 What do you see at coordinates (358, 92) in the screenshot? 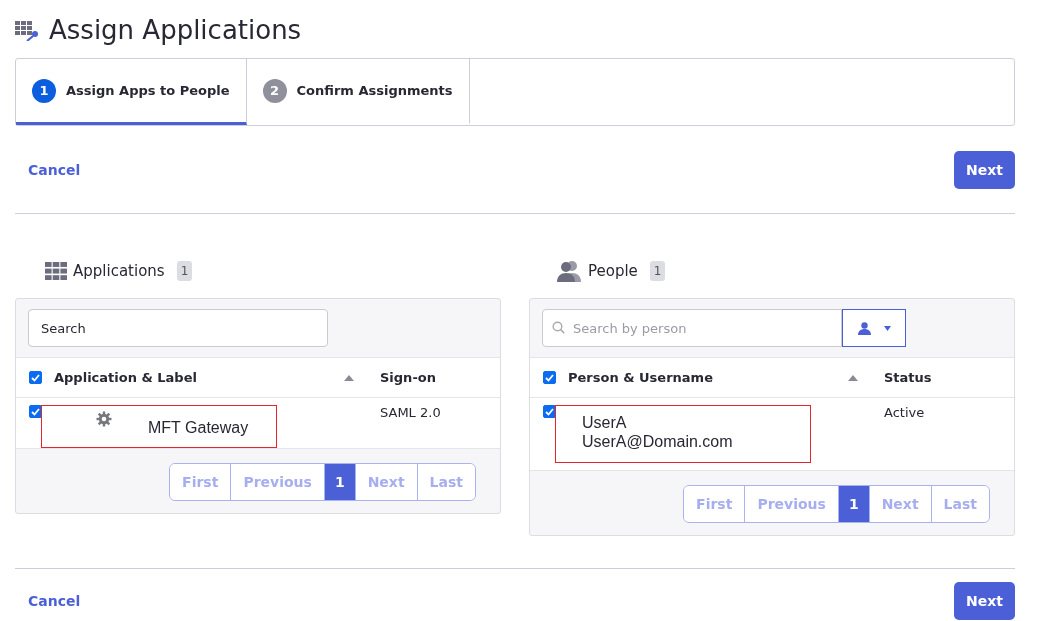
I see `step-tab: 2 Confirm Assignments` at bounding box center [358, 92].